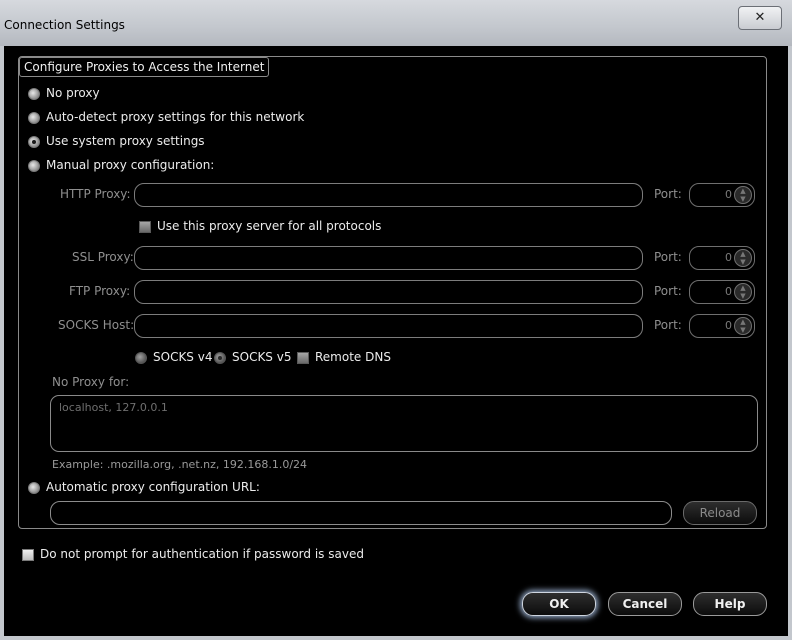 The height and width of the screenshot is (640, 792). What do you see at coordinates (145, 227) in the screenshot?
I see `use-all-protocols-checkbox` at bounding box center [145, 227].